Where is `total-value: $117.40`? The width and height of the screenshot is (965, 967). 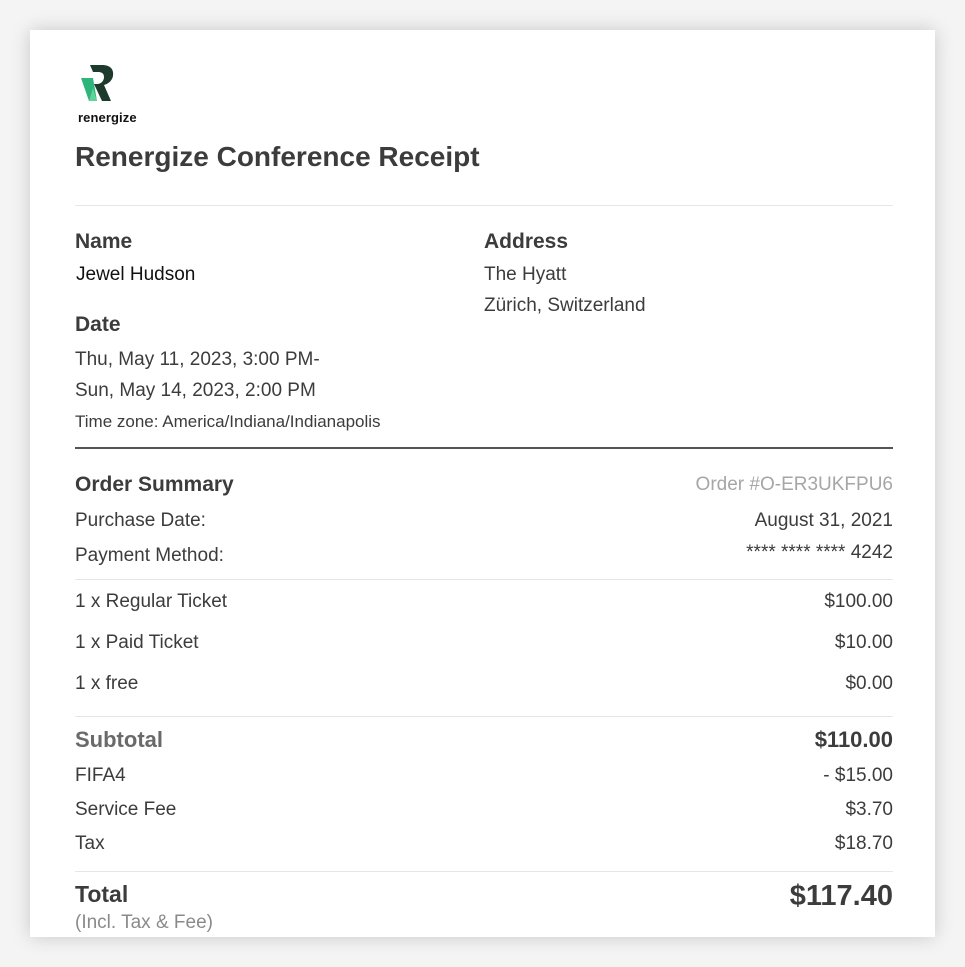
total-value: $117.40 is located at coordinates (841, 896).